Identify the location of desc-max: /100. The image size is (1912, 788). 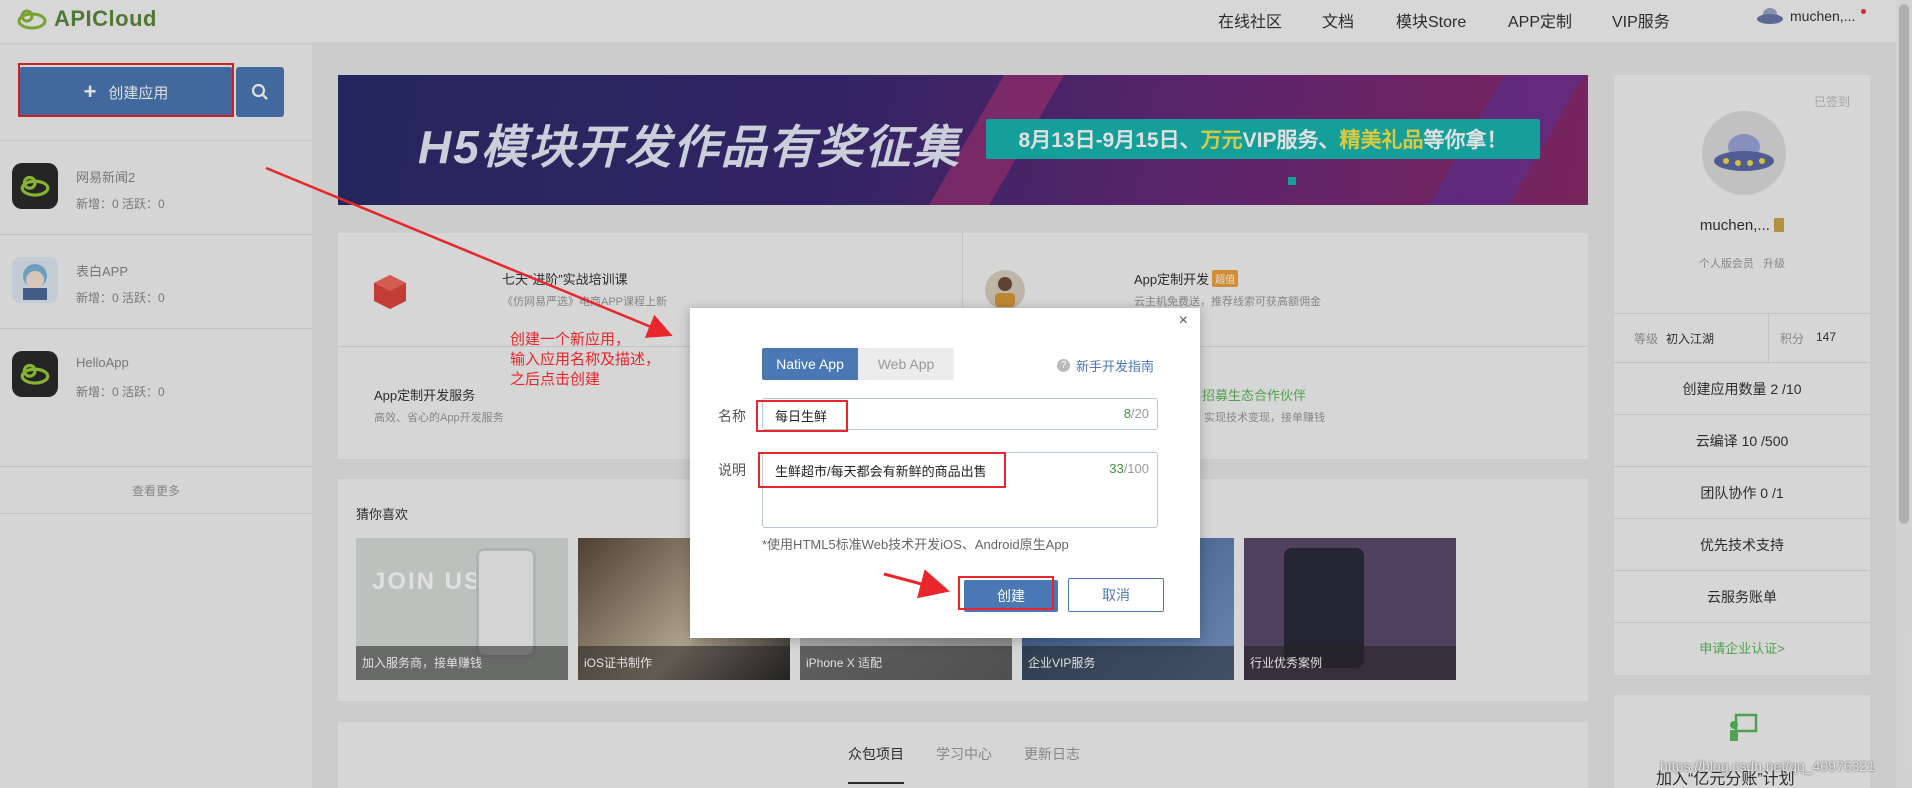
(1136, 468).